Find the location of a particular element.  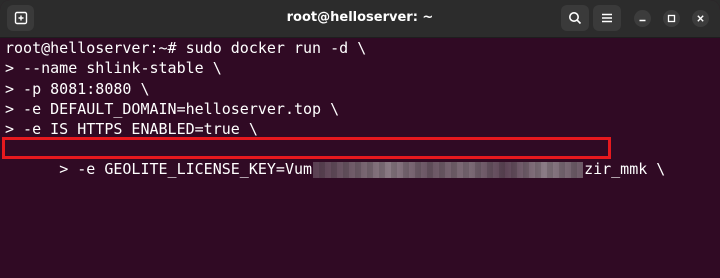

terminal-line: root@helloserver:~# sudo docker run -d \ is located at coordinates (186, 48).